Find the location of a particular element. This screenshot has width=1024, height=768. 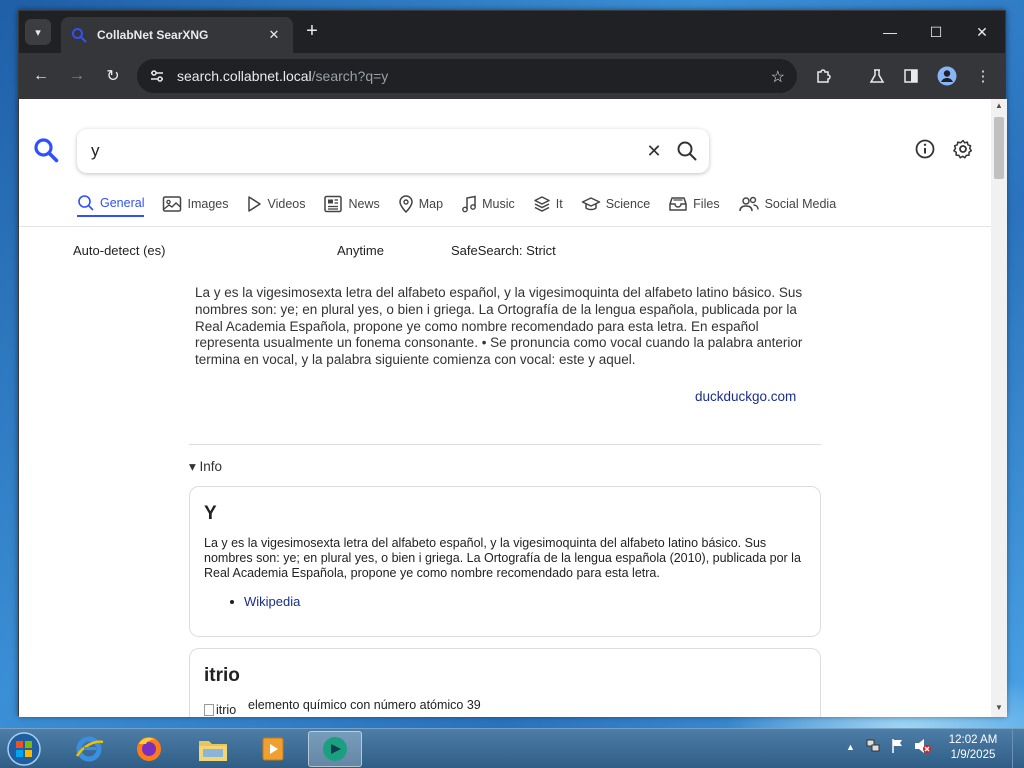

safesearch-select-value: SafeSearch: Strict is located at coordinates (503, 250).